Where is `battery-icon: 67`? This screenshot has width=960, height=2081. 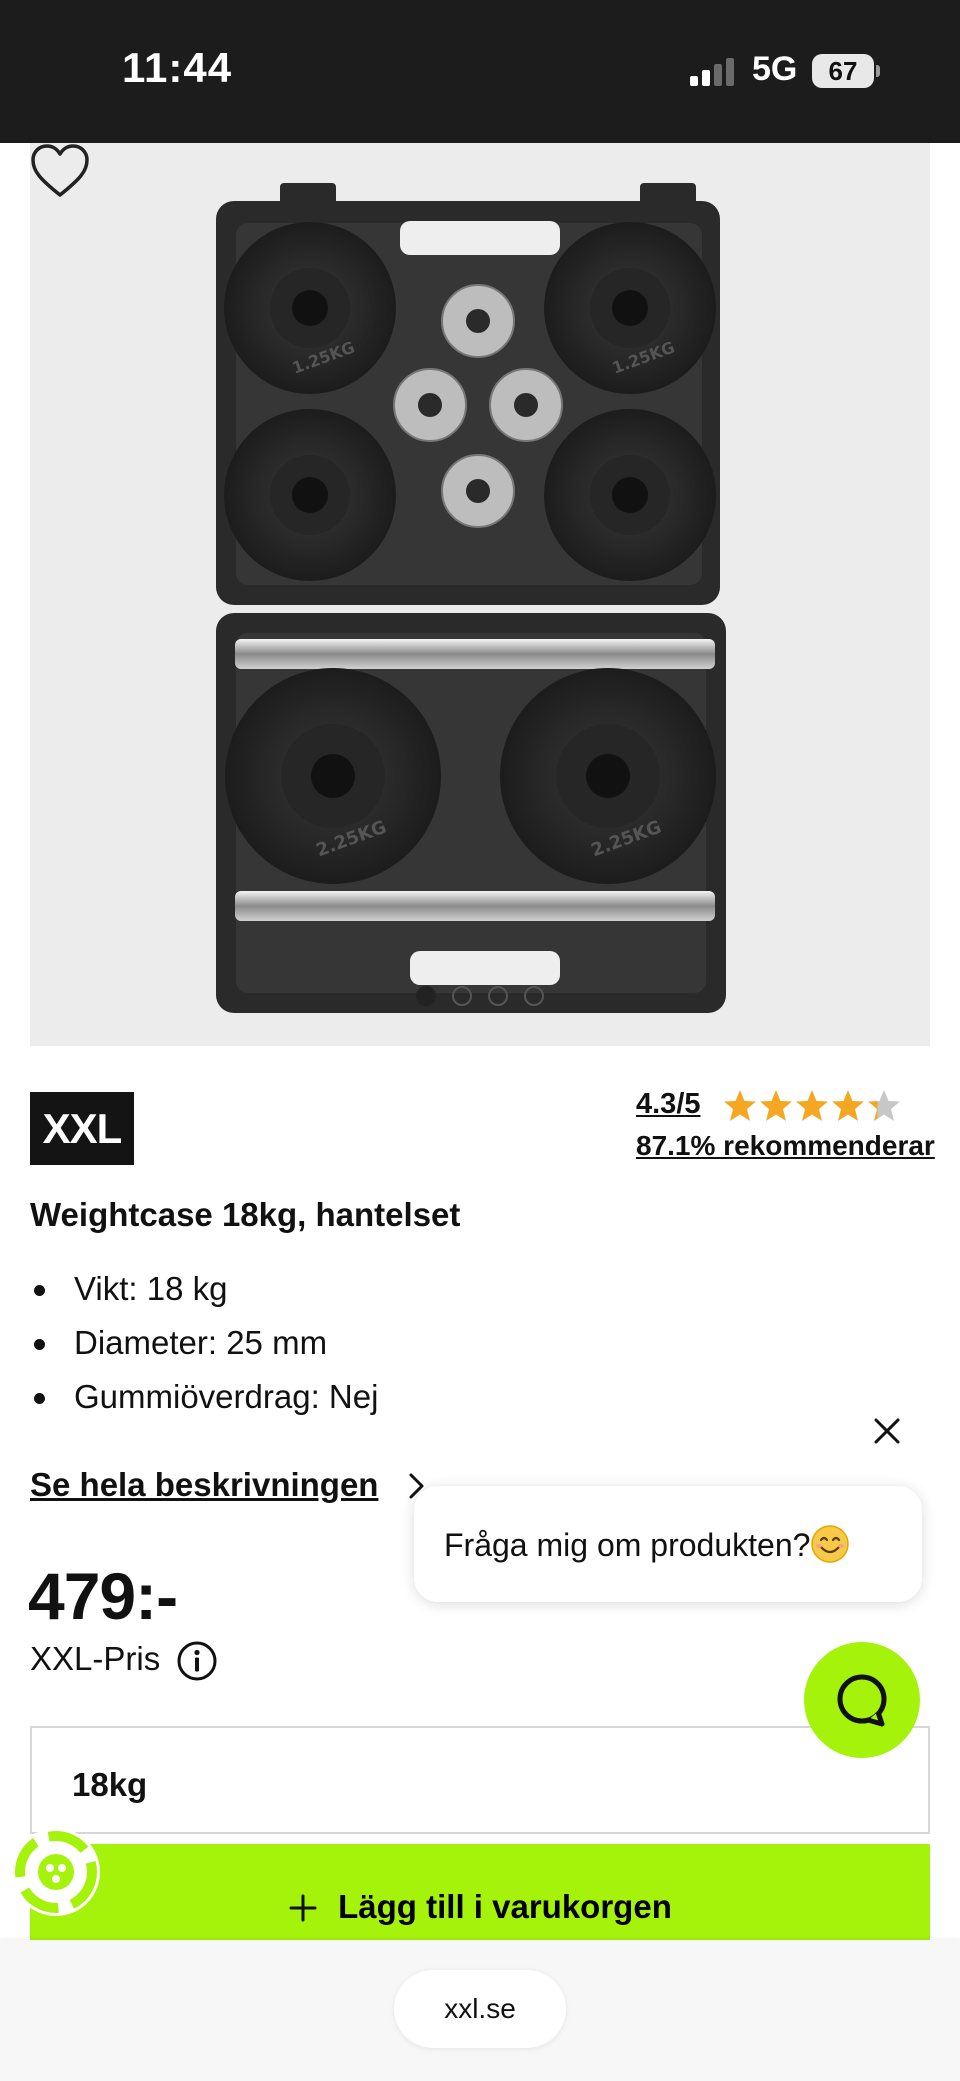 battery-icon: 67 is located at coordinates (846, 71).